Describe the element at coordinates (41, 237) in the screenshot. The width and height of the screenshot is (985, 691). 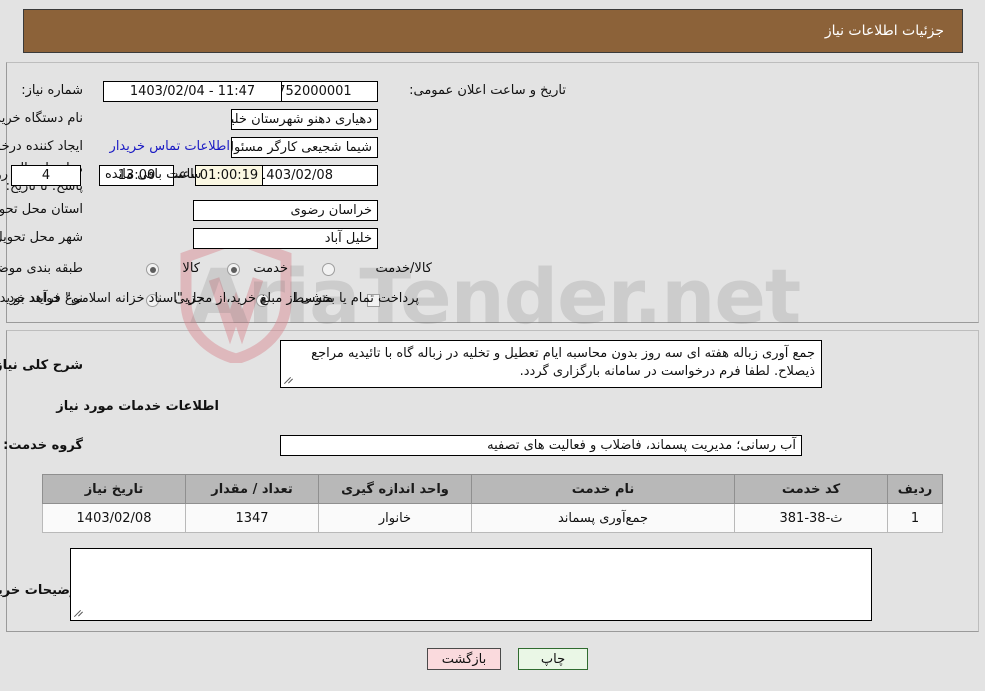
I see `city-label: شهر محل تحویل:` at that location.